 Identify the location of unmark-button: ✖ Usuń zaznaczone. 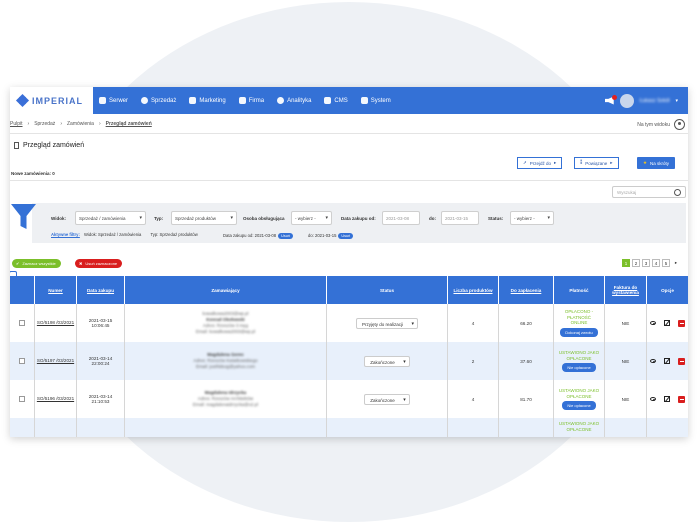
(99, 263).